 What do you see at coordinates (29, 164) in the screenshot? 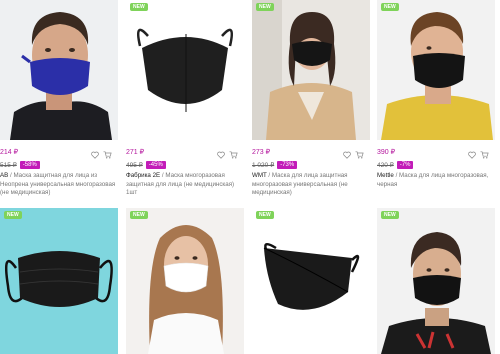
I see `discount-badge: -58%` at bounding box center [29, 164].